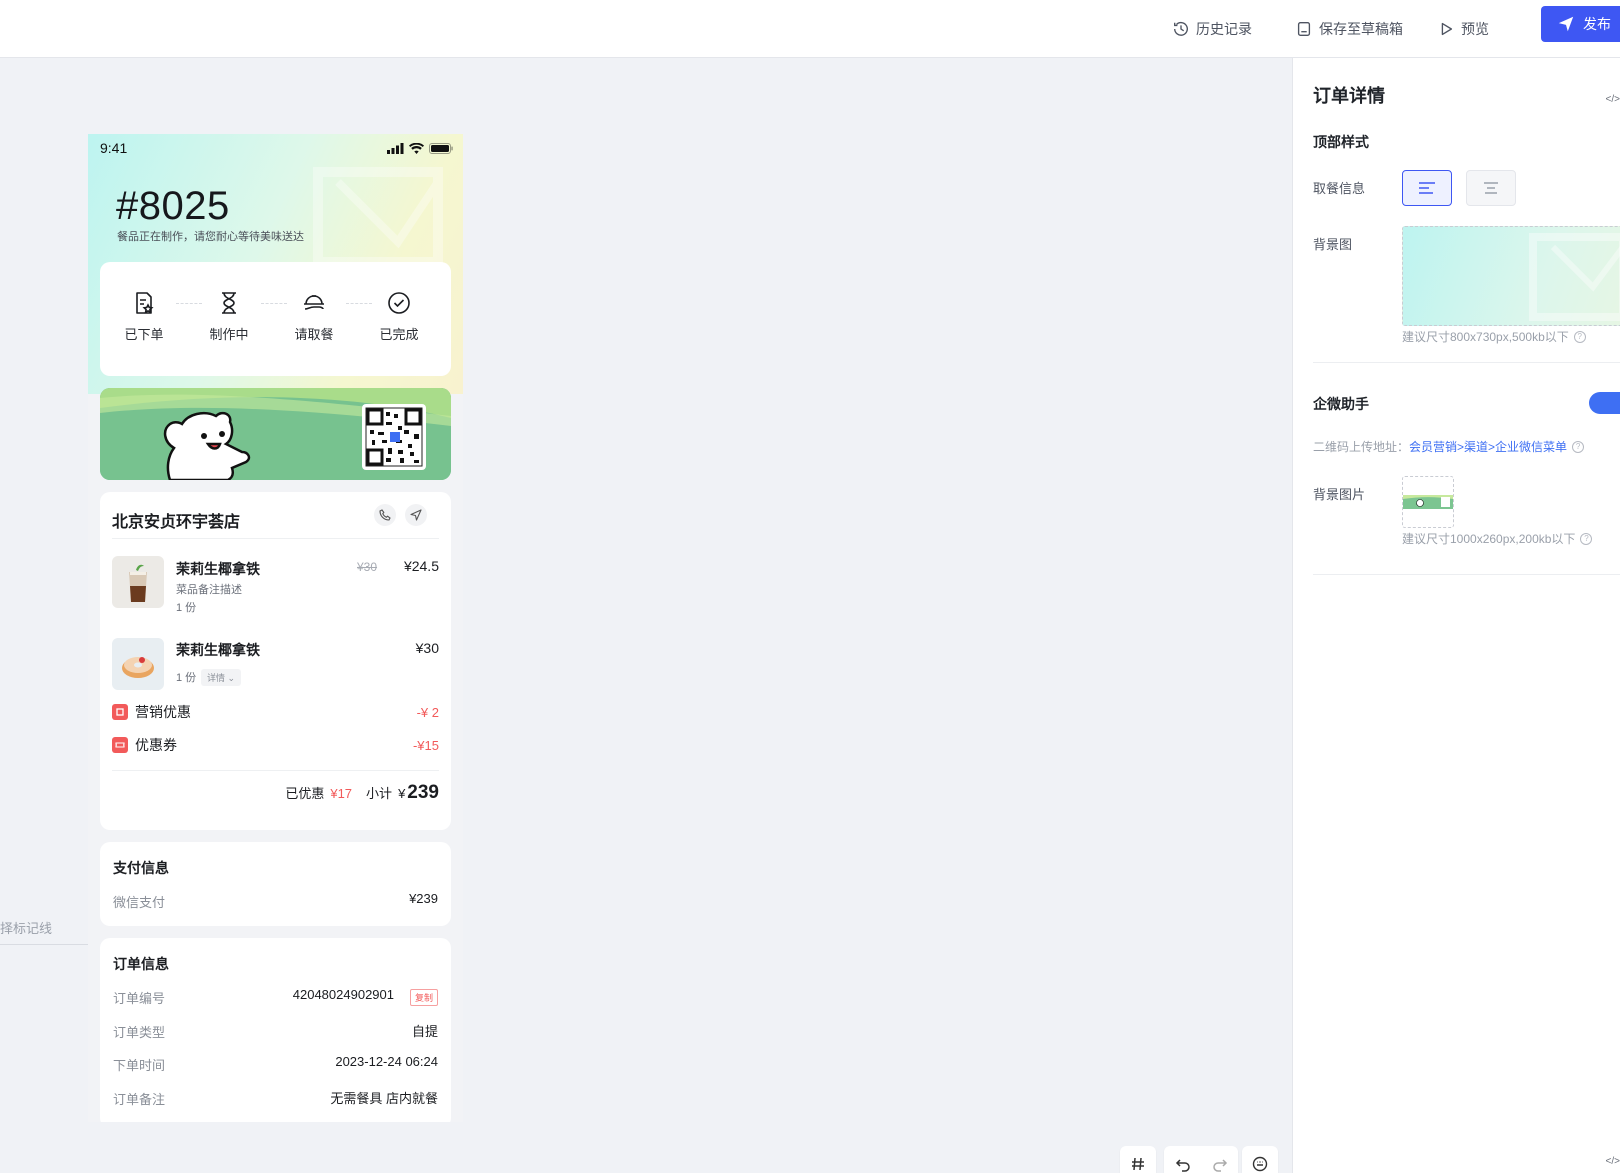 Image resolution: width=1620 pixels, height=1173 pixels. Describe the element at coordinates (276, 148) in the screenshot. I see `status-bar: 9:41` at that location.